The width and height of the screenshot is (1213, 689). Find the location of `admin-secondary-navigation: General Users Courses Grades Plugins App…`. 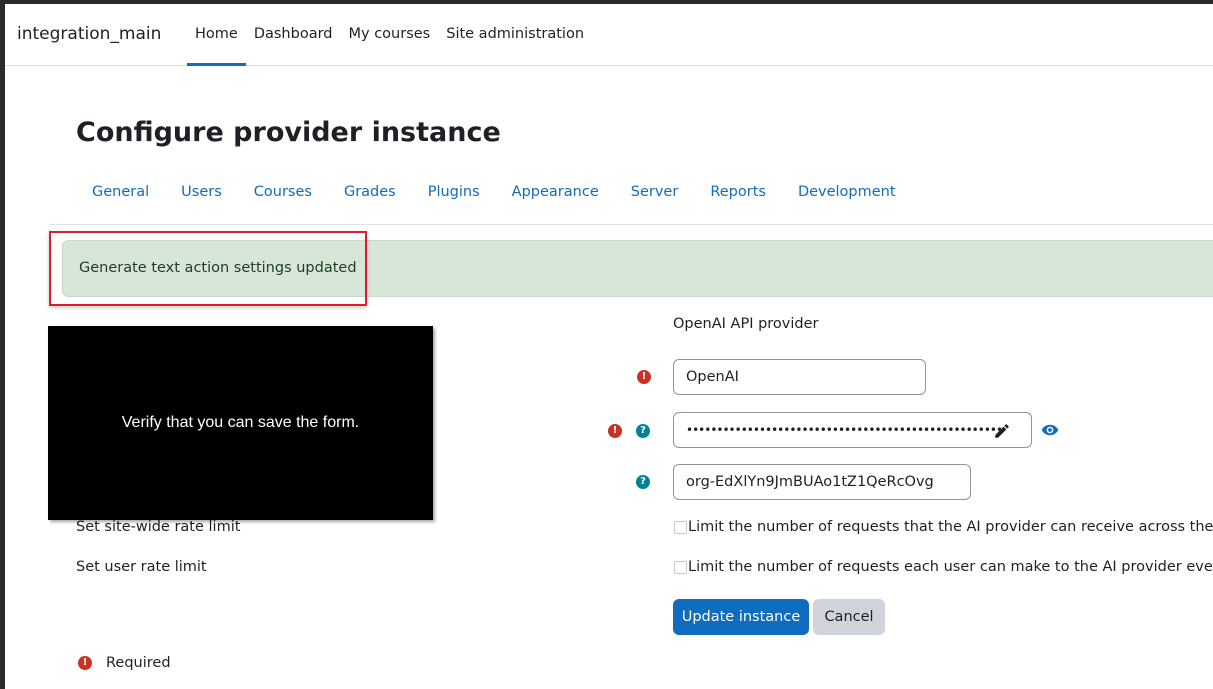

admin-secondary-navigation: General Users Courses Grades Plugins App… is located at coordinates (494, 192).